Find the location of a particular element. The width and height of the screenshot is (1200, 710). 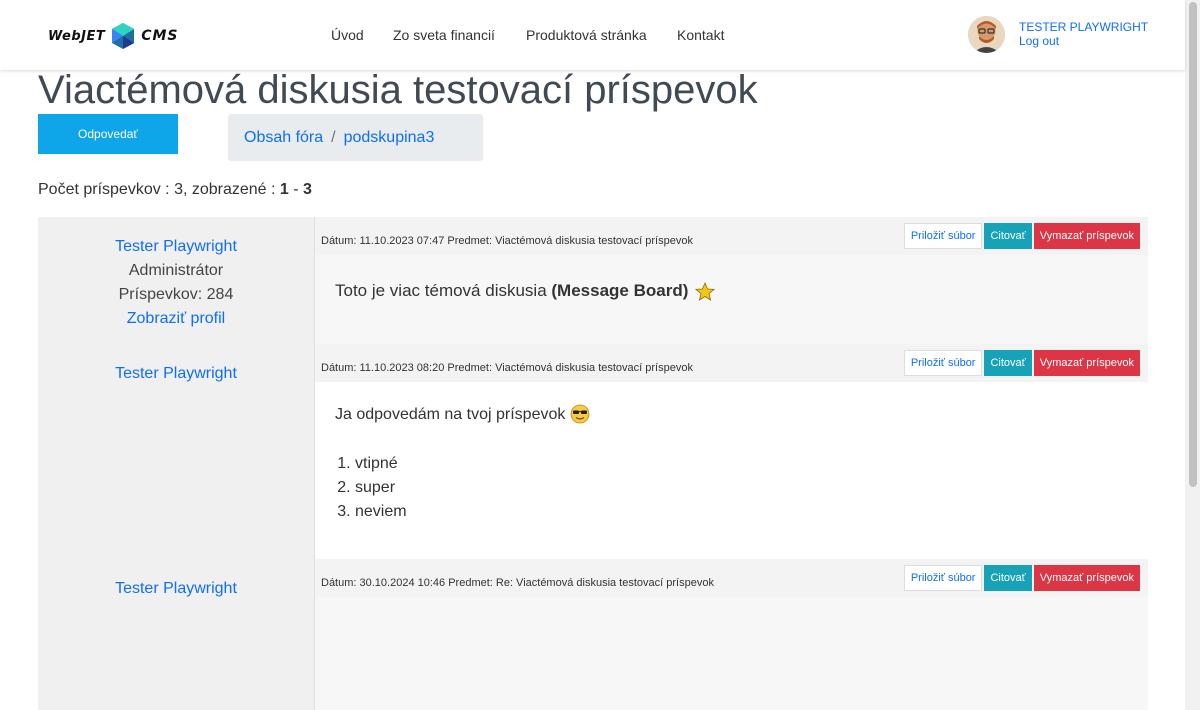

nav-item-zo-sveta-financii: Zo sveta financií is located at coordinates (444, 35).